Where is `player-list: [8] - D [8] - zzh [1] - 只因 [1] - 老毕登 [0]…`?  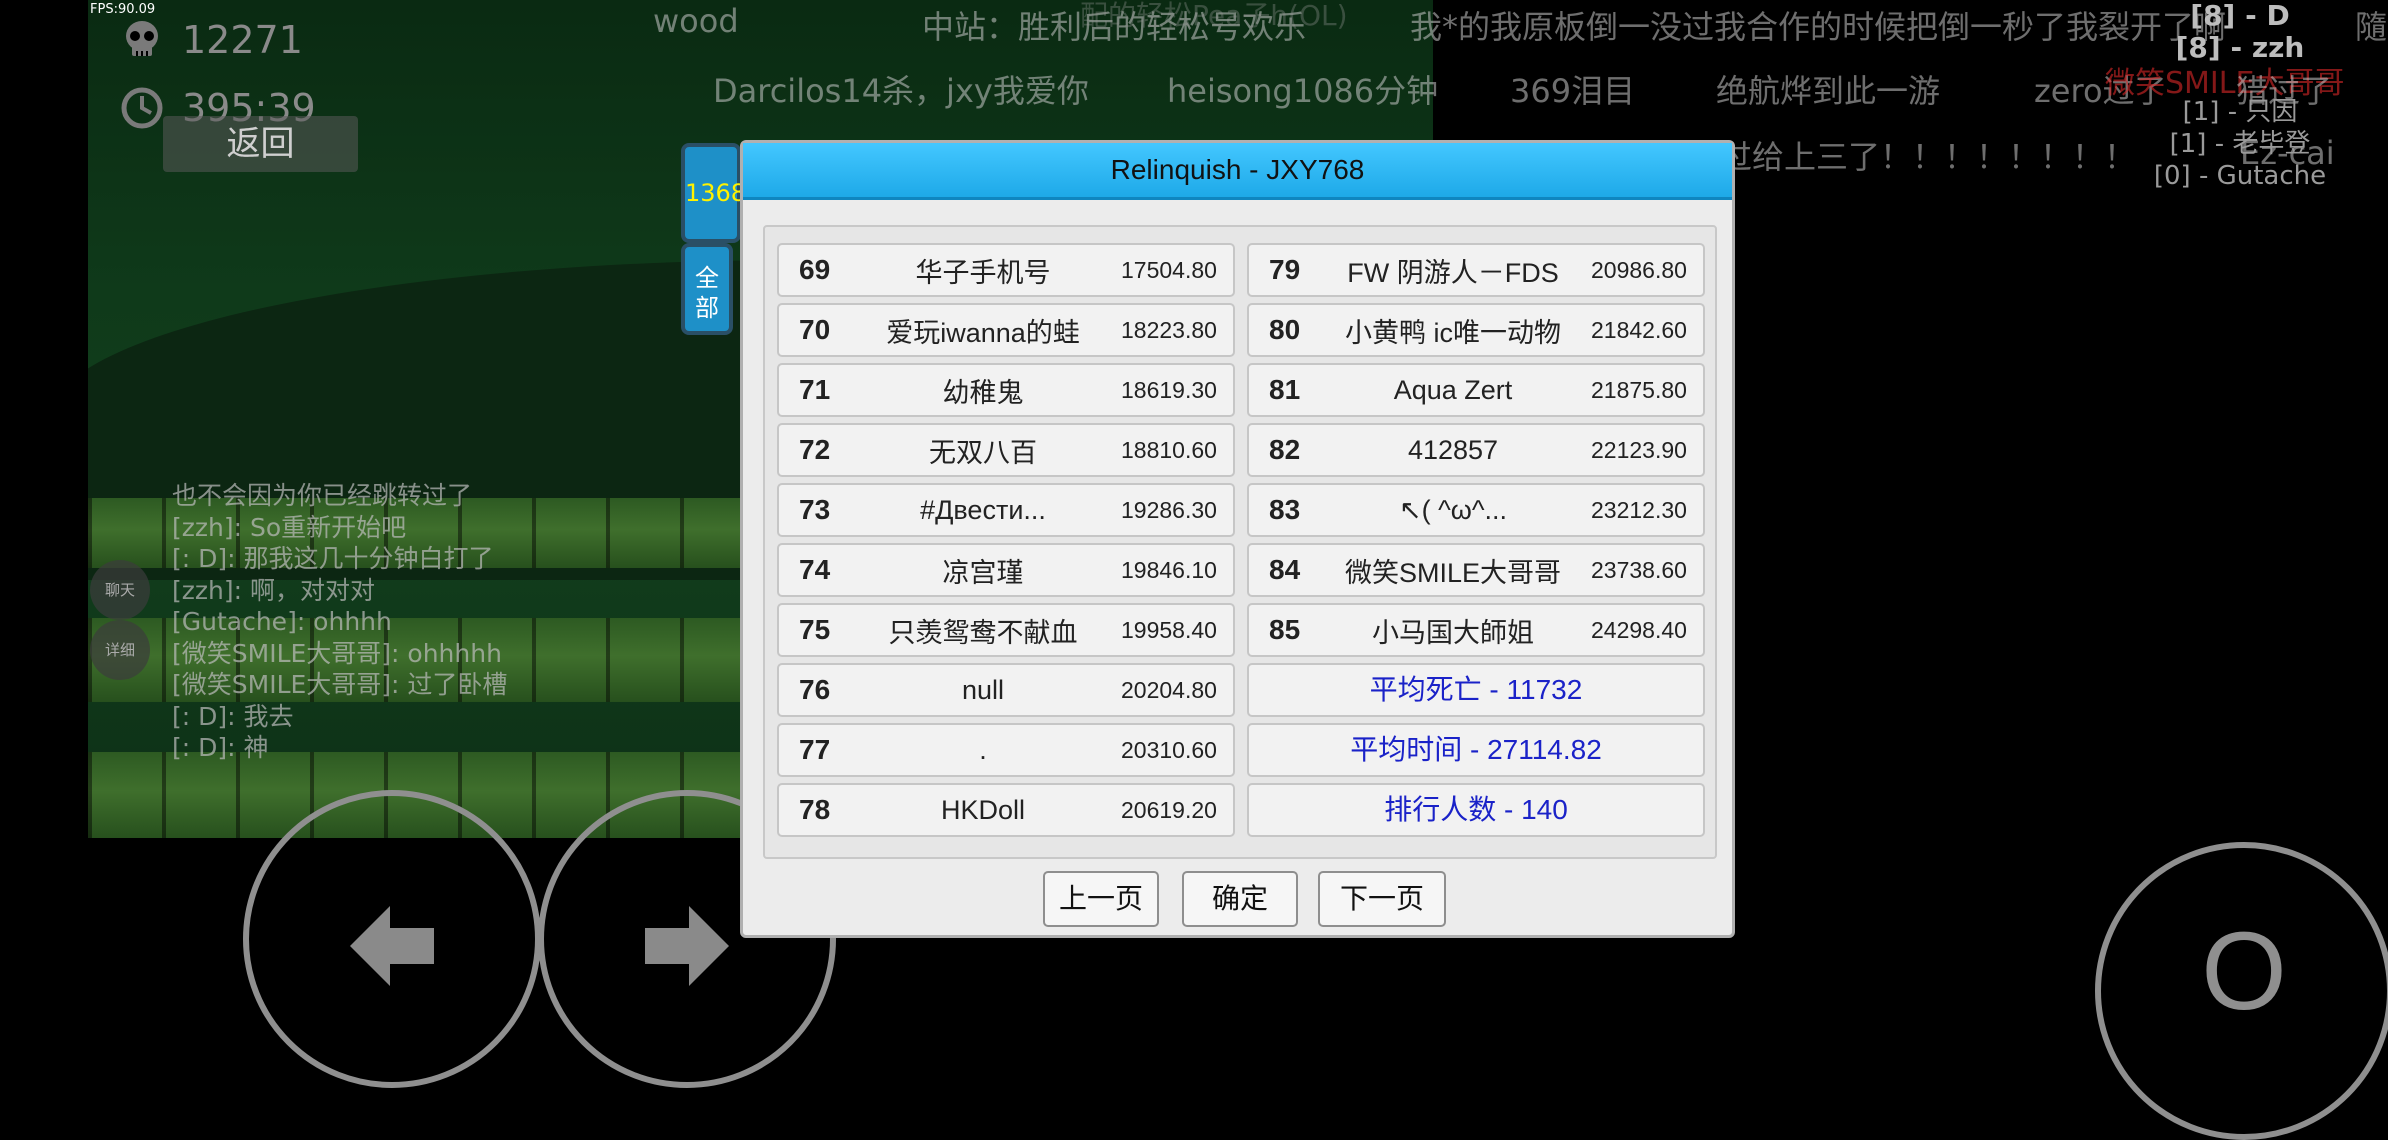 player-list: [8] - D [8] - zzh [1] - 只因 [1] - 老毕登 [0]… is located at coordinates (2240, 96).